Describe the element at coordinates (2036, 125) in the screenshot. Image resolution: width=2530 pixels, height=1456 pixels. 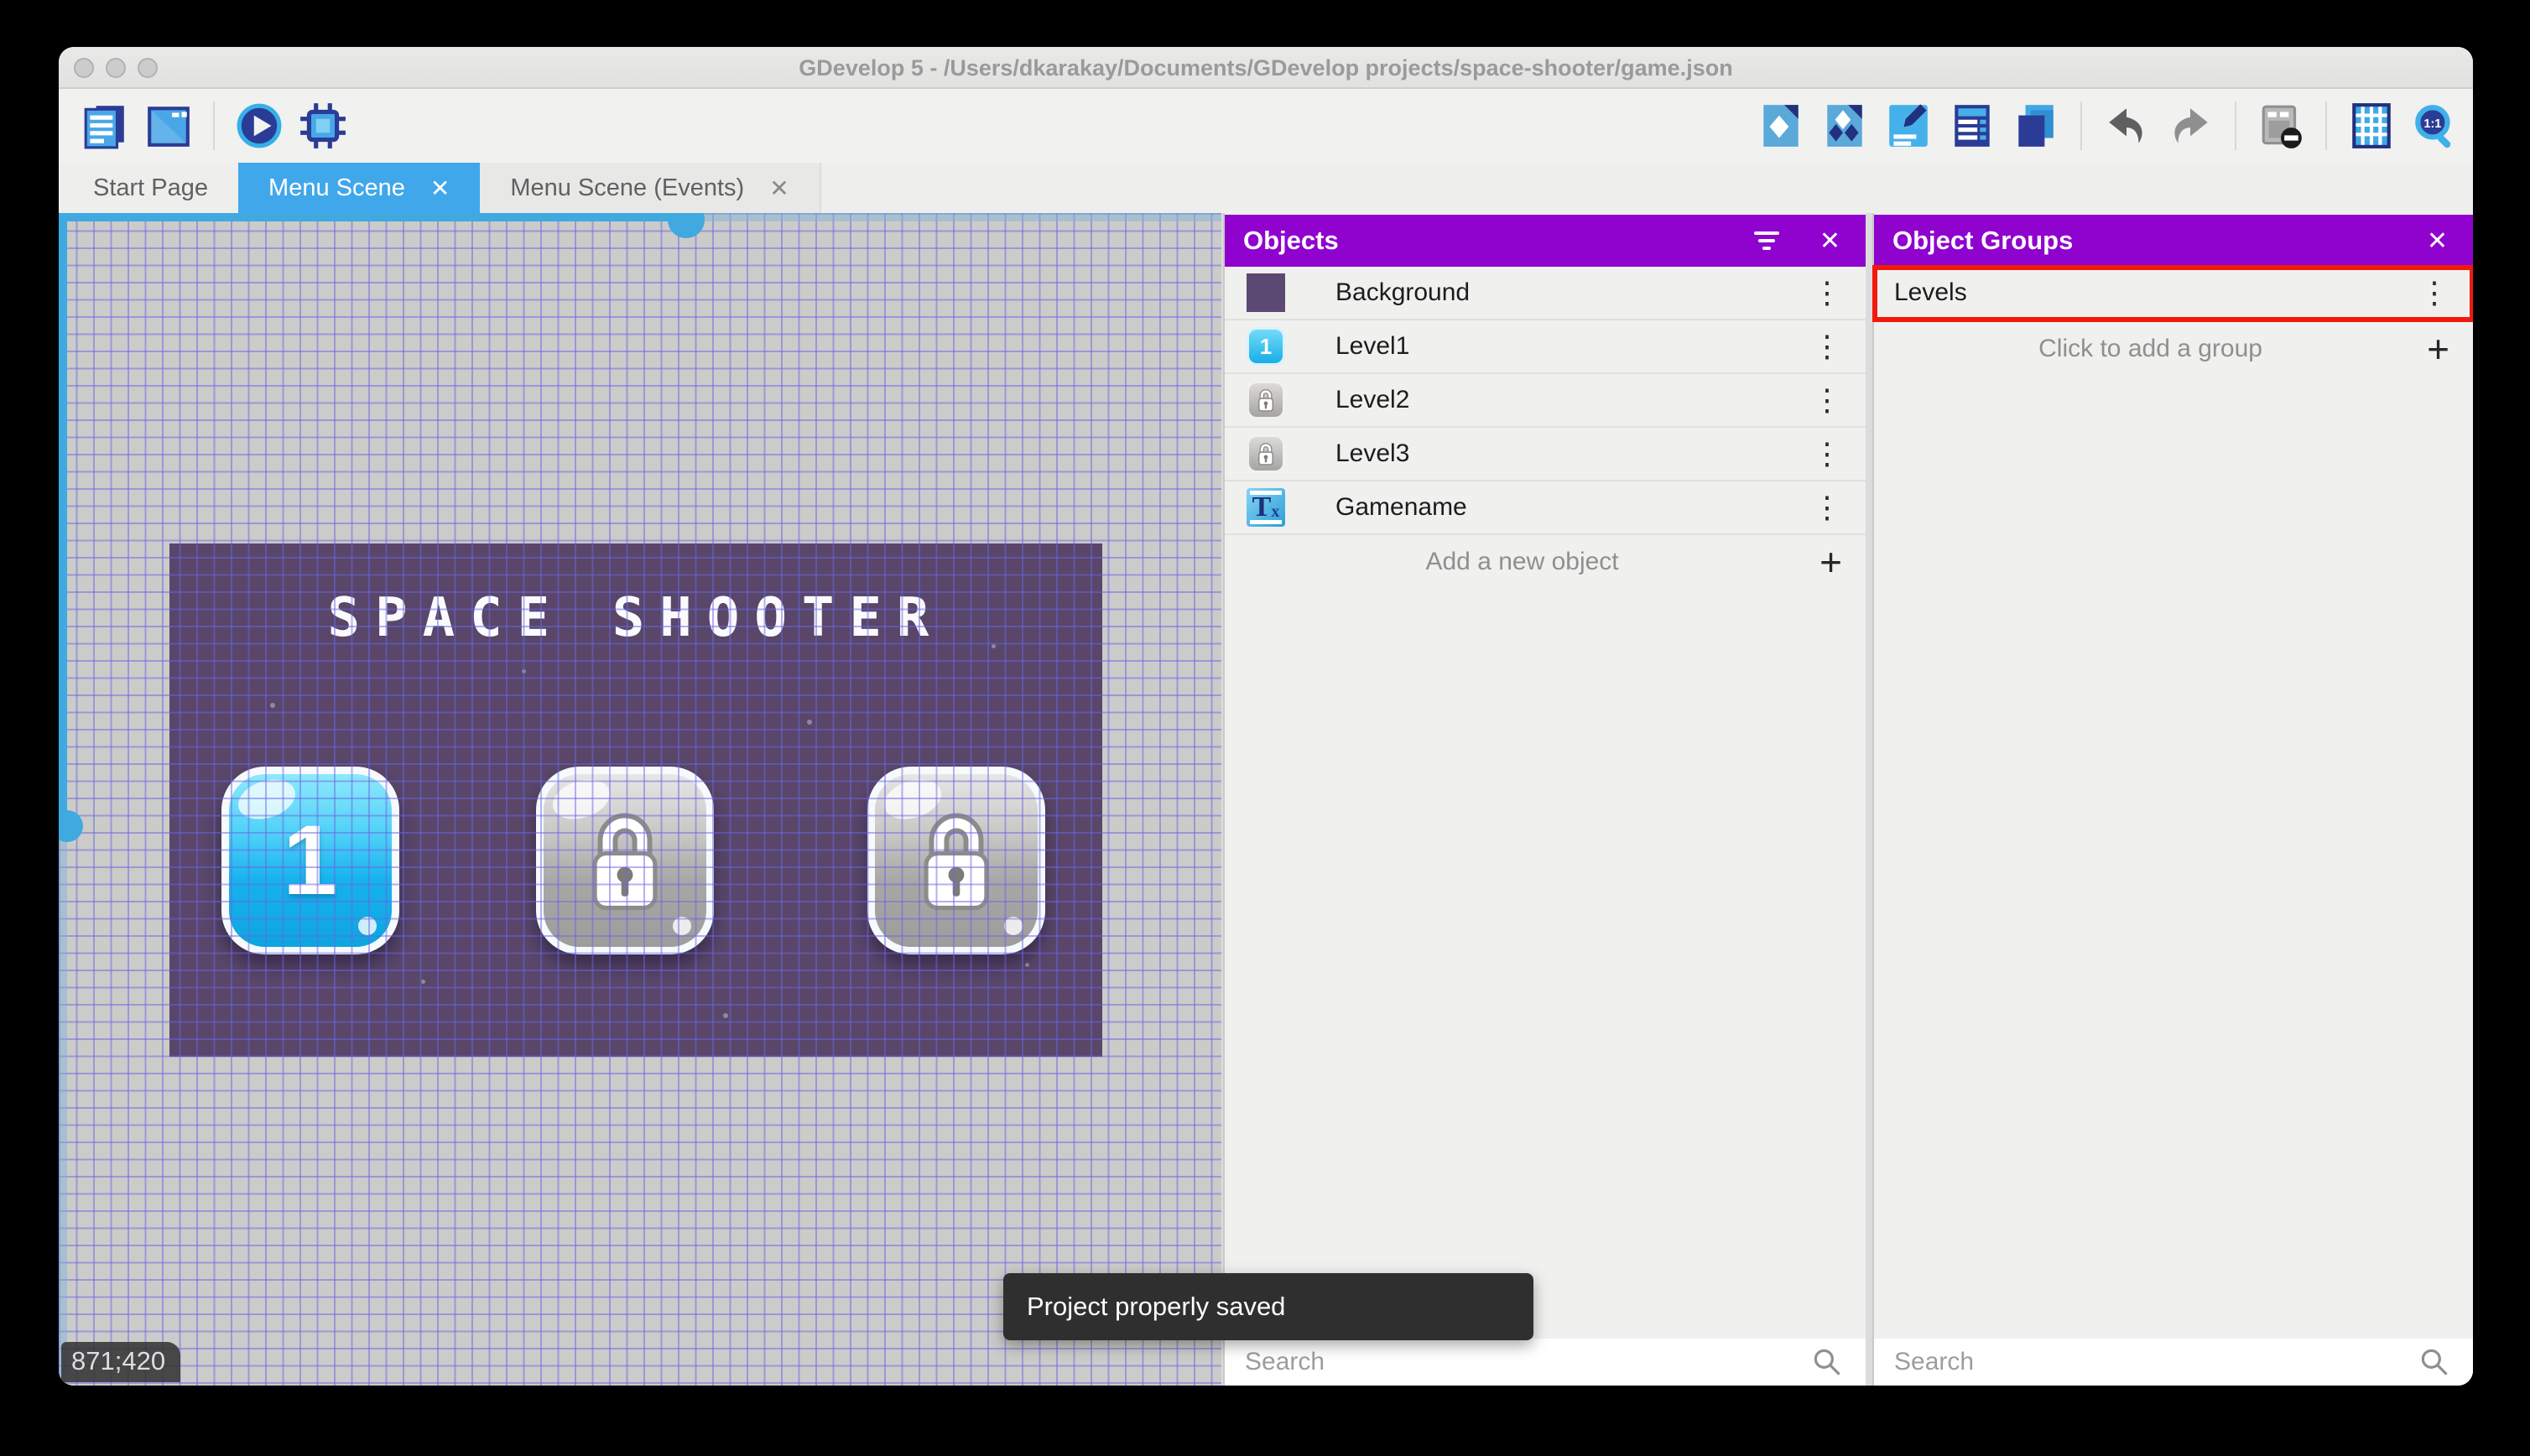
I see `layers-icon` at that location.